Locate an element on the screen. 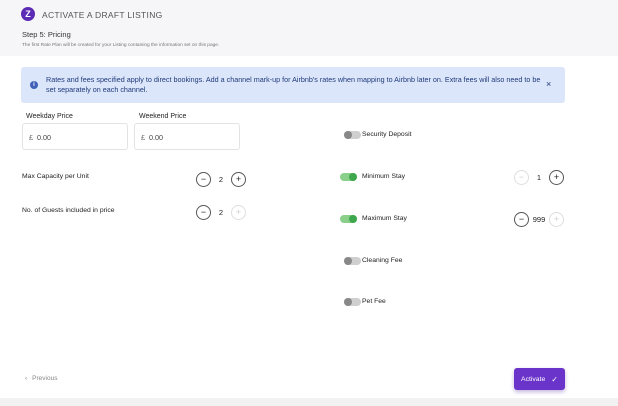 This screenshot has height=406, width=618. minimum-stay-stepper: − 1 + is located at coordinates (539, 177).